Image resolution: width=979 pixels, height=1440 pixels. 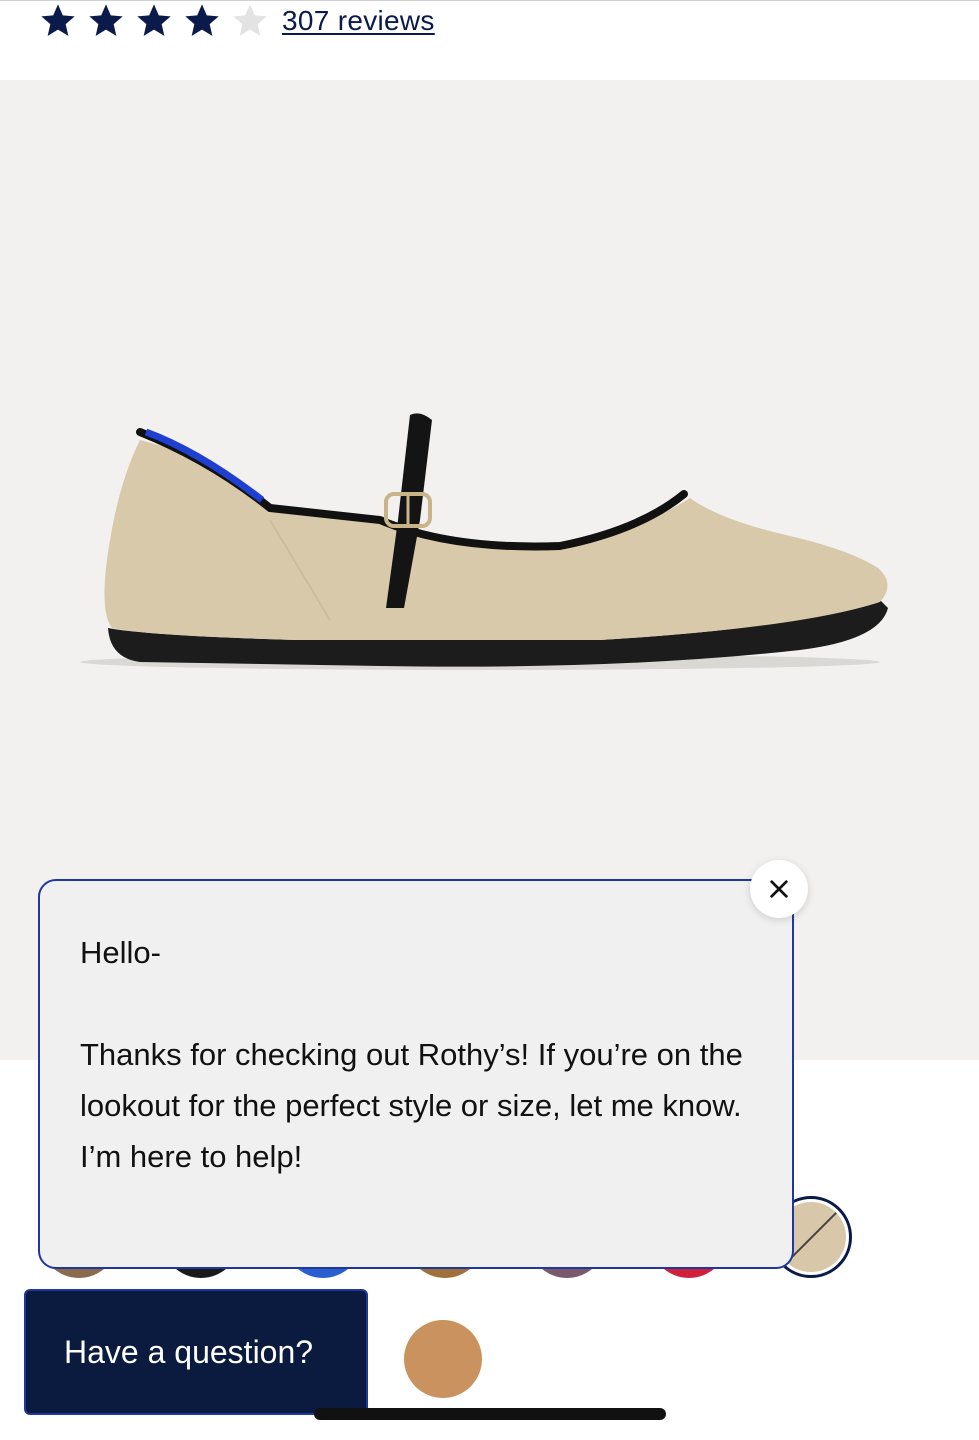 What do you see at coordinates (489, 40) in the screenshot?
I see `rating-bar: 307 reviews` at bounding box center [489, 40].